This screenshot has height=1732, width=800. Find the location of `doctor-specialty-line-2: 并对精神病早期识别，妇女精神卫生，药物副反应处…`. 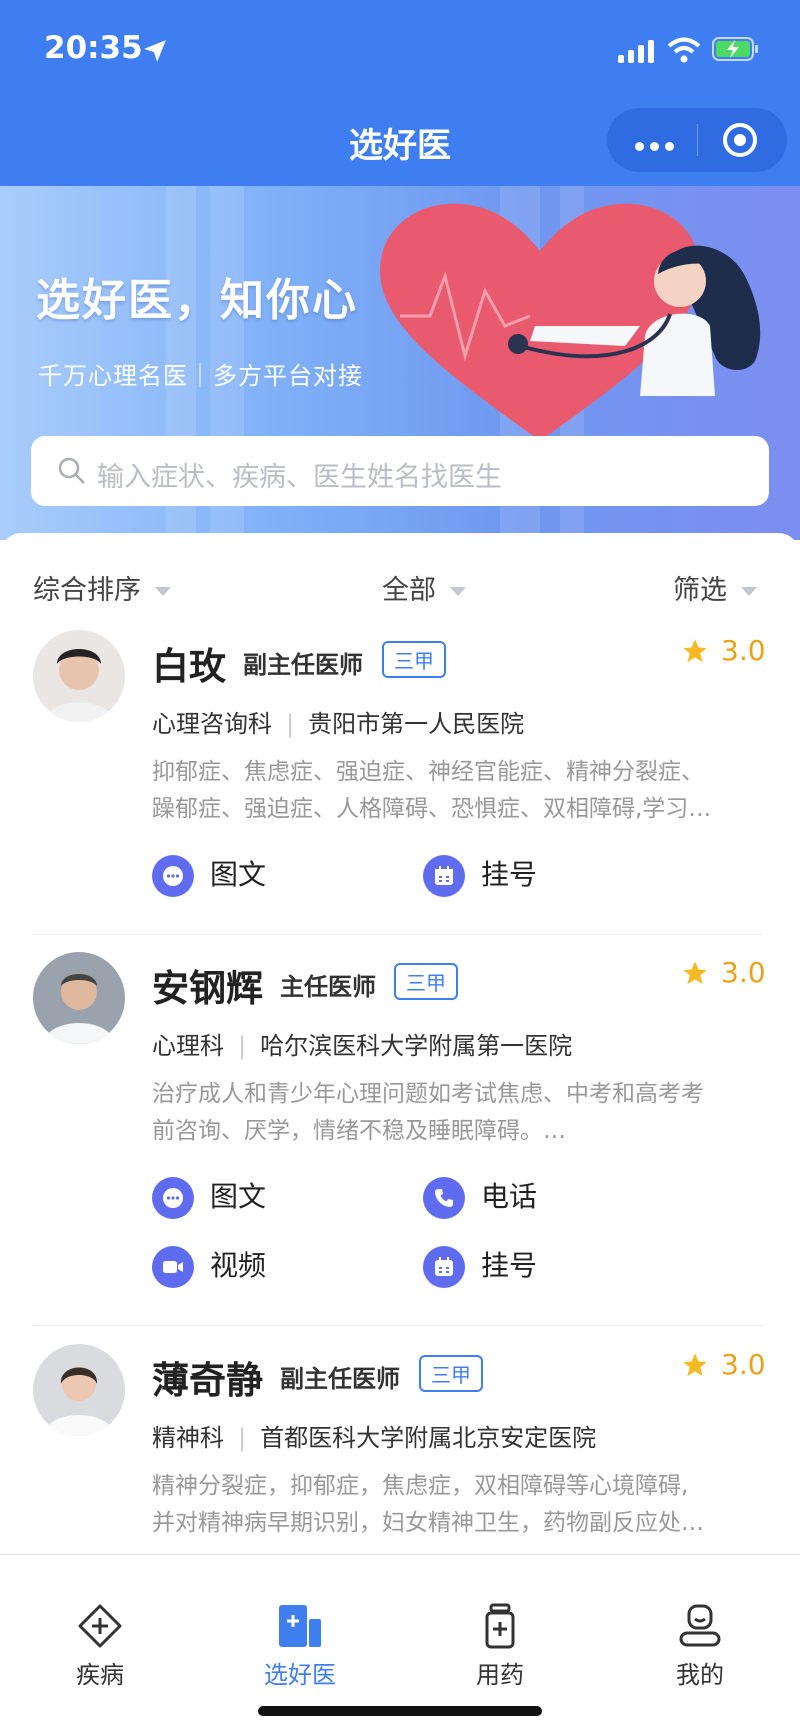

doctor-specialty-line-2: 并对精神病早期识别，妇女精神卫生，药物副反应处… is located at coordinates (428, 1523).